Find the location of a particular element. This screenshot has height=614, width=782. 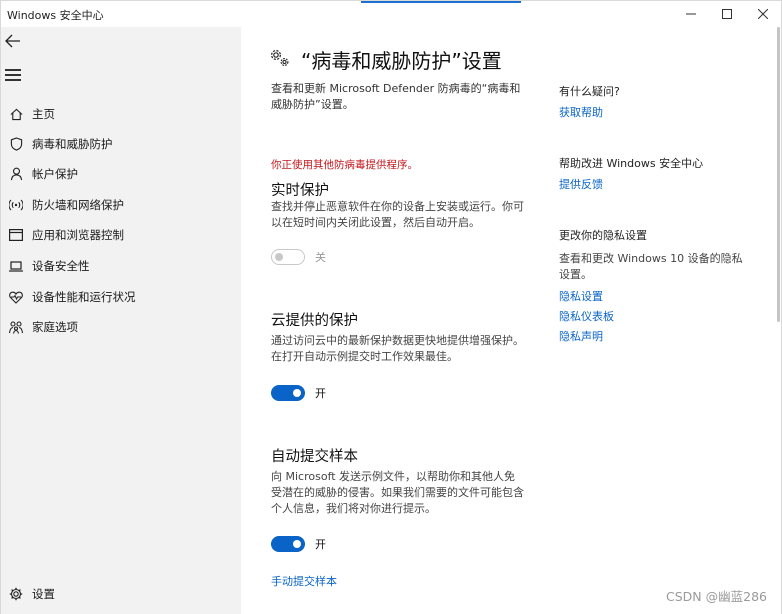

sidebar-item-label: 设备性能和运行状况 is located at coordinates (84, 297).